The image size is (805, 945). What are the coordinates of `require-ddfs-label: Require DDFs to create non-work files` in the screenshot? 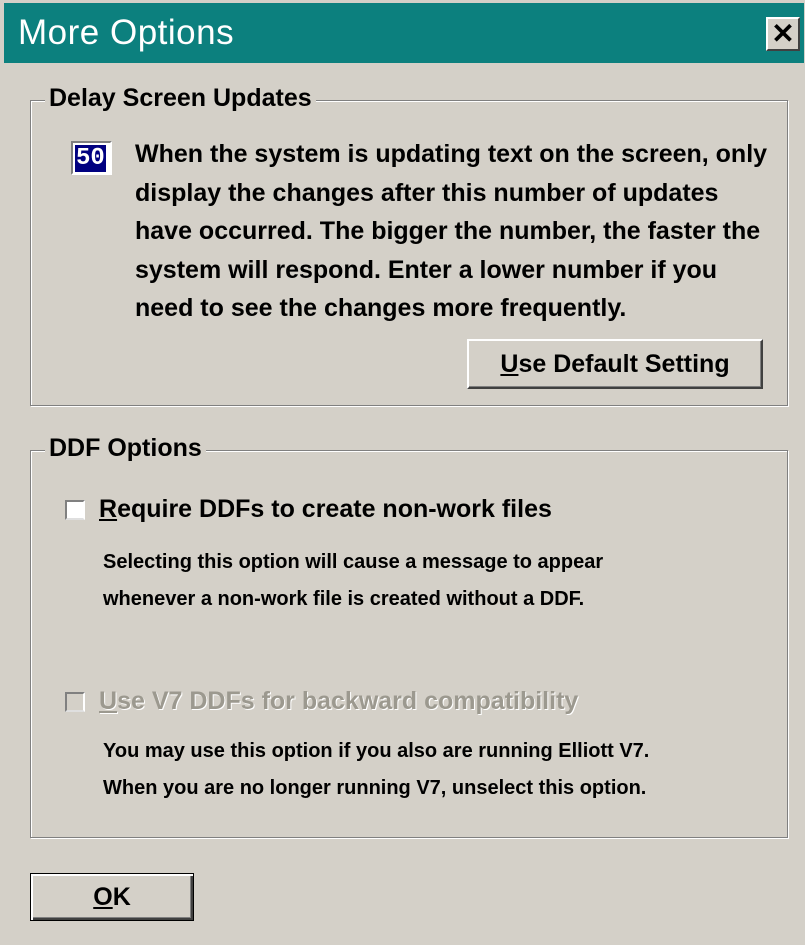 It's located at (325, 509).